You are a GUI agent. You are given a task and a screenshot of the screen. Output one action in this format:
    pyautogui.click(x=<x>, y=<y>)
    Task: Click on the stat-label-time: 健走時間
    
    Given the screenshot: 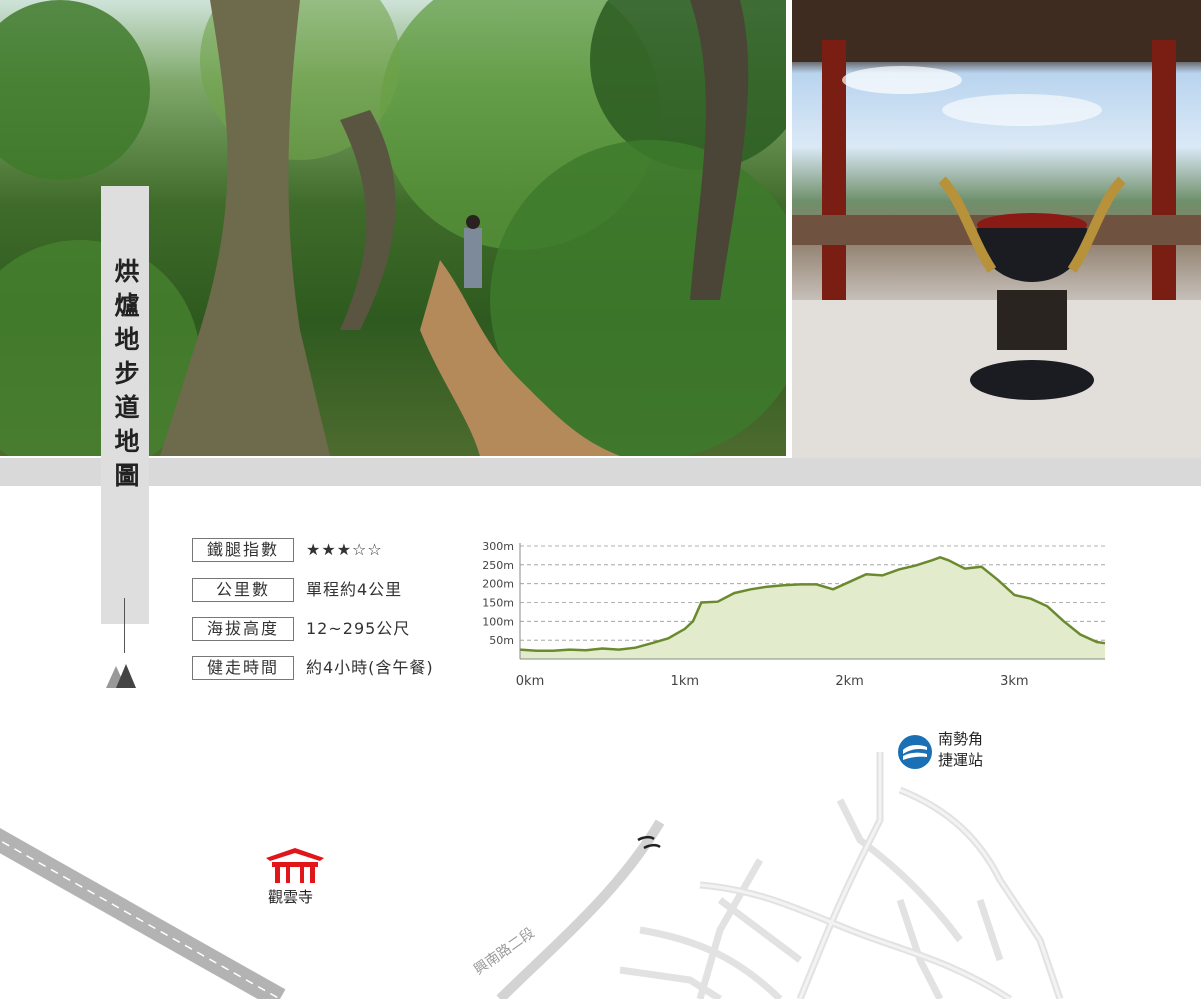 What is the action you would take?
    pyautogui.click(x=243, y=668)
    